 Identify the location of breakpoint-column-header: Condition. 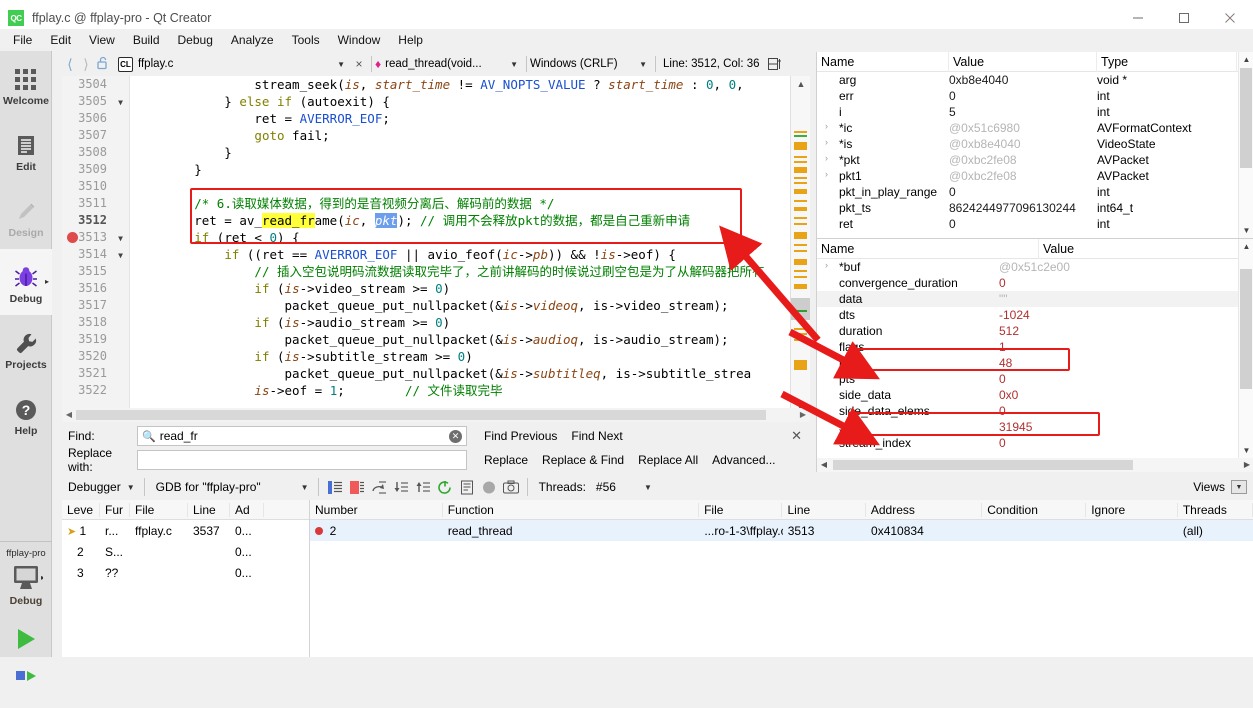
(1034, 509).